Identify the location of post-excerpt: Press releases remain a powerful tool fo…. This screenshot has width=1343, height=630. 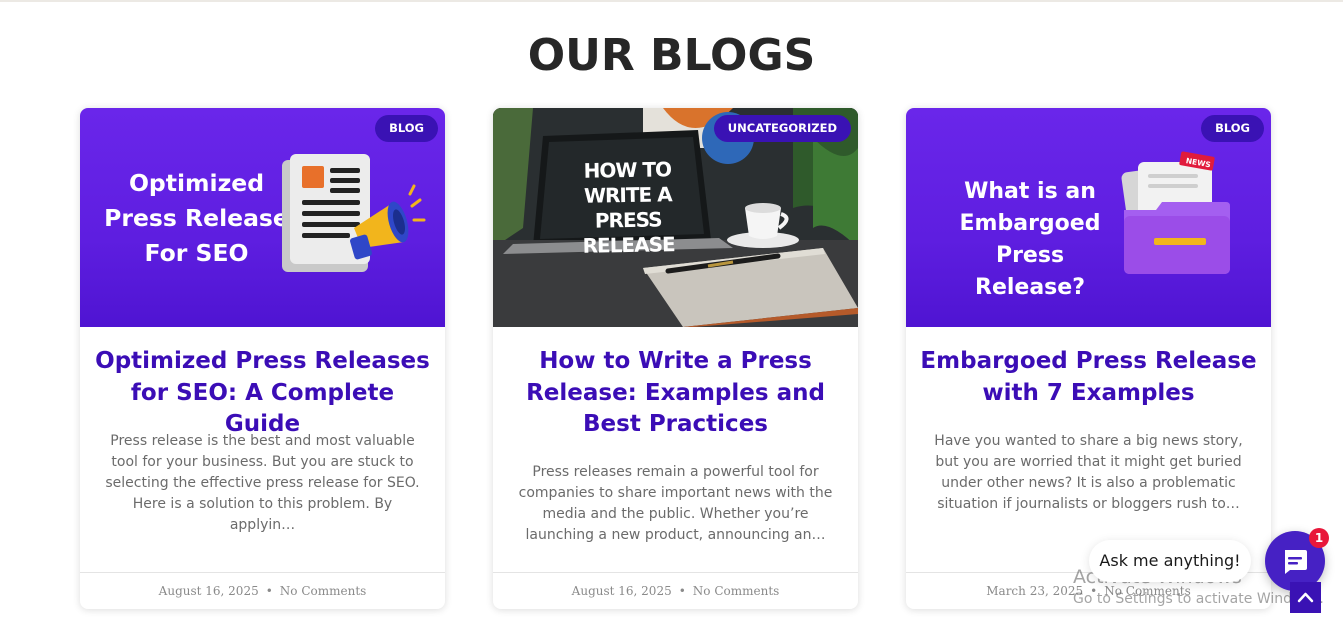
(675, 503).